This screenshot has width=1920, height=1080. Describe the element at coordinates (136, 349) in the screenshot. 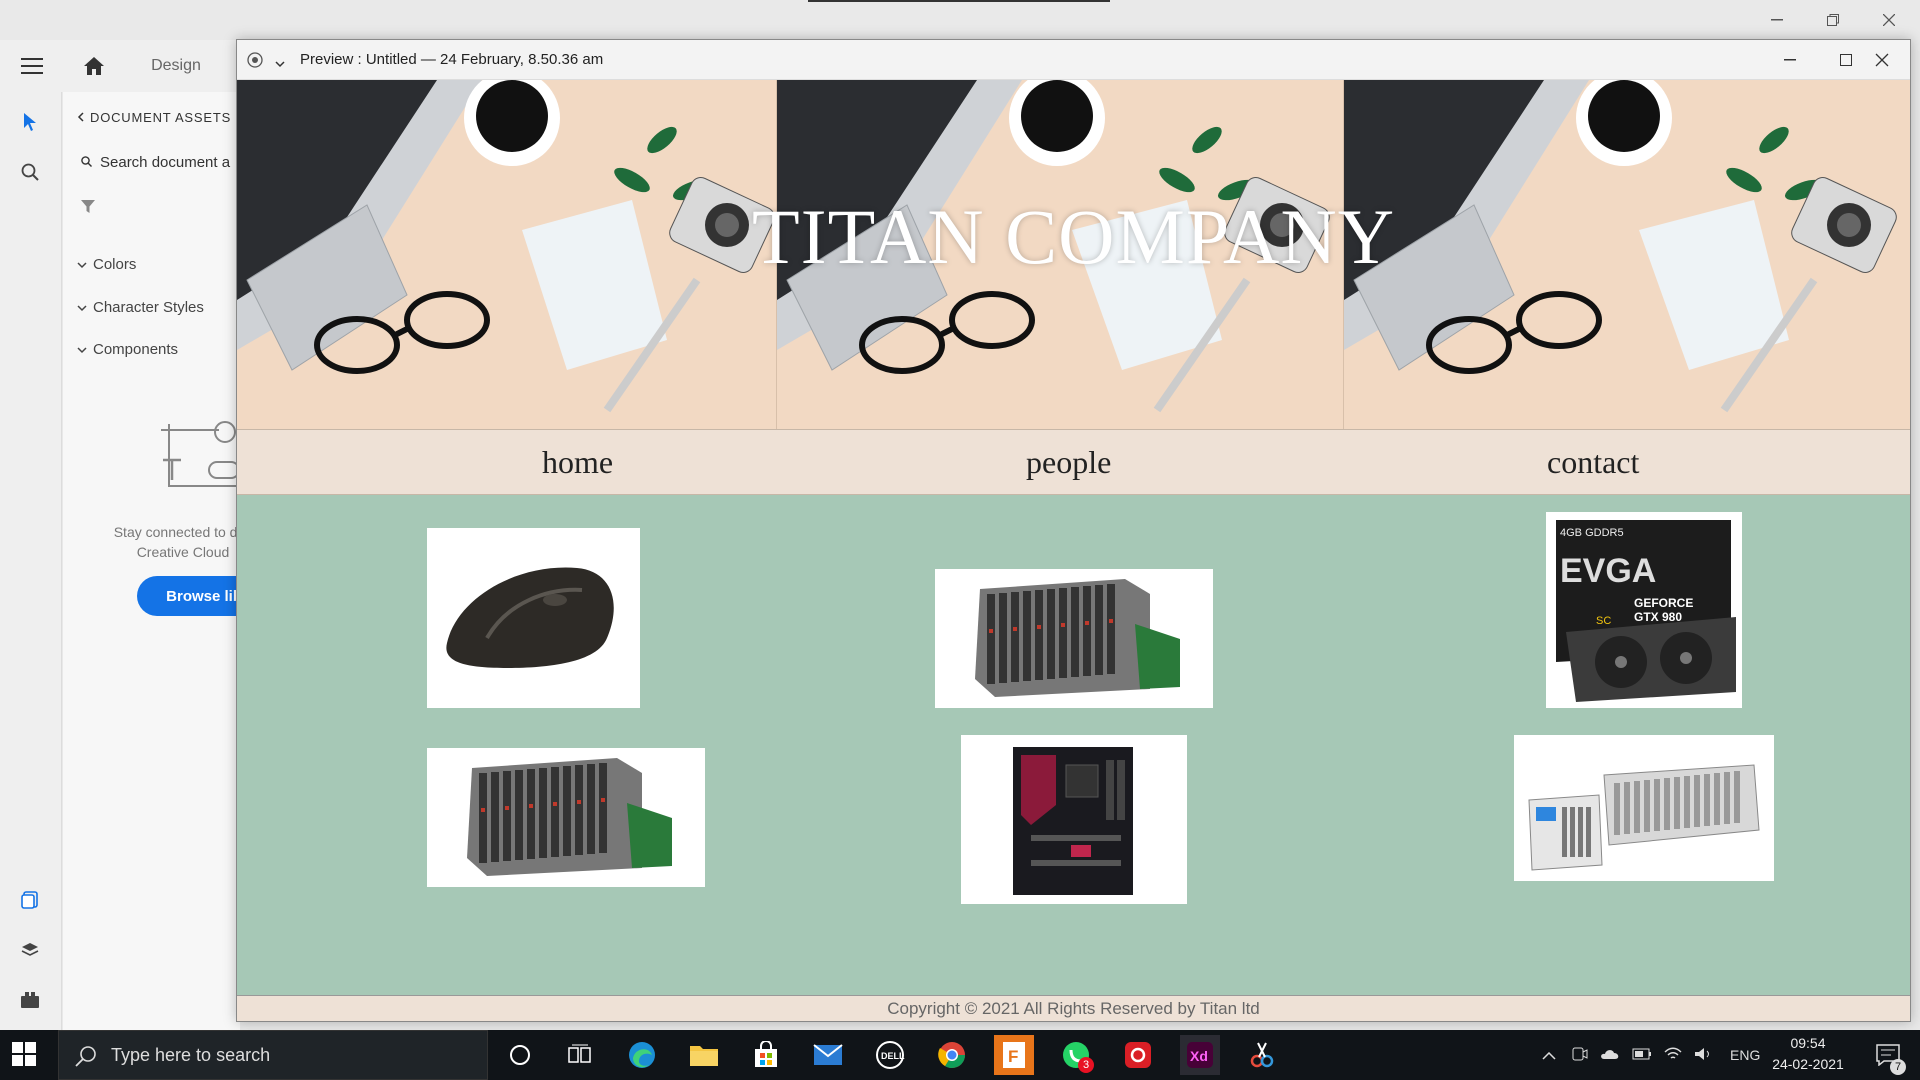

I see `assets-section-label: Components` at that location.